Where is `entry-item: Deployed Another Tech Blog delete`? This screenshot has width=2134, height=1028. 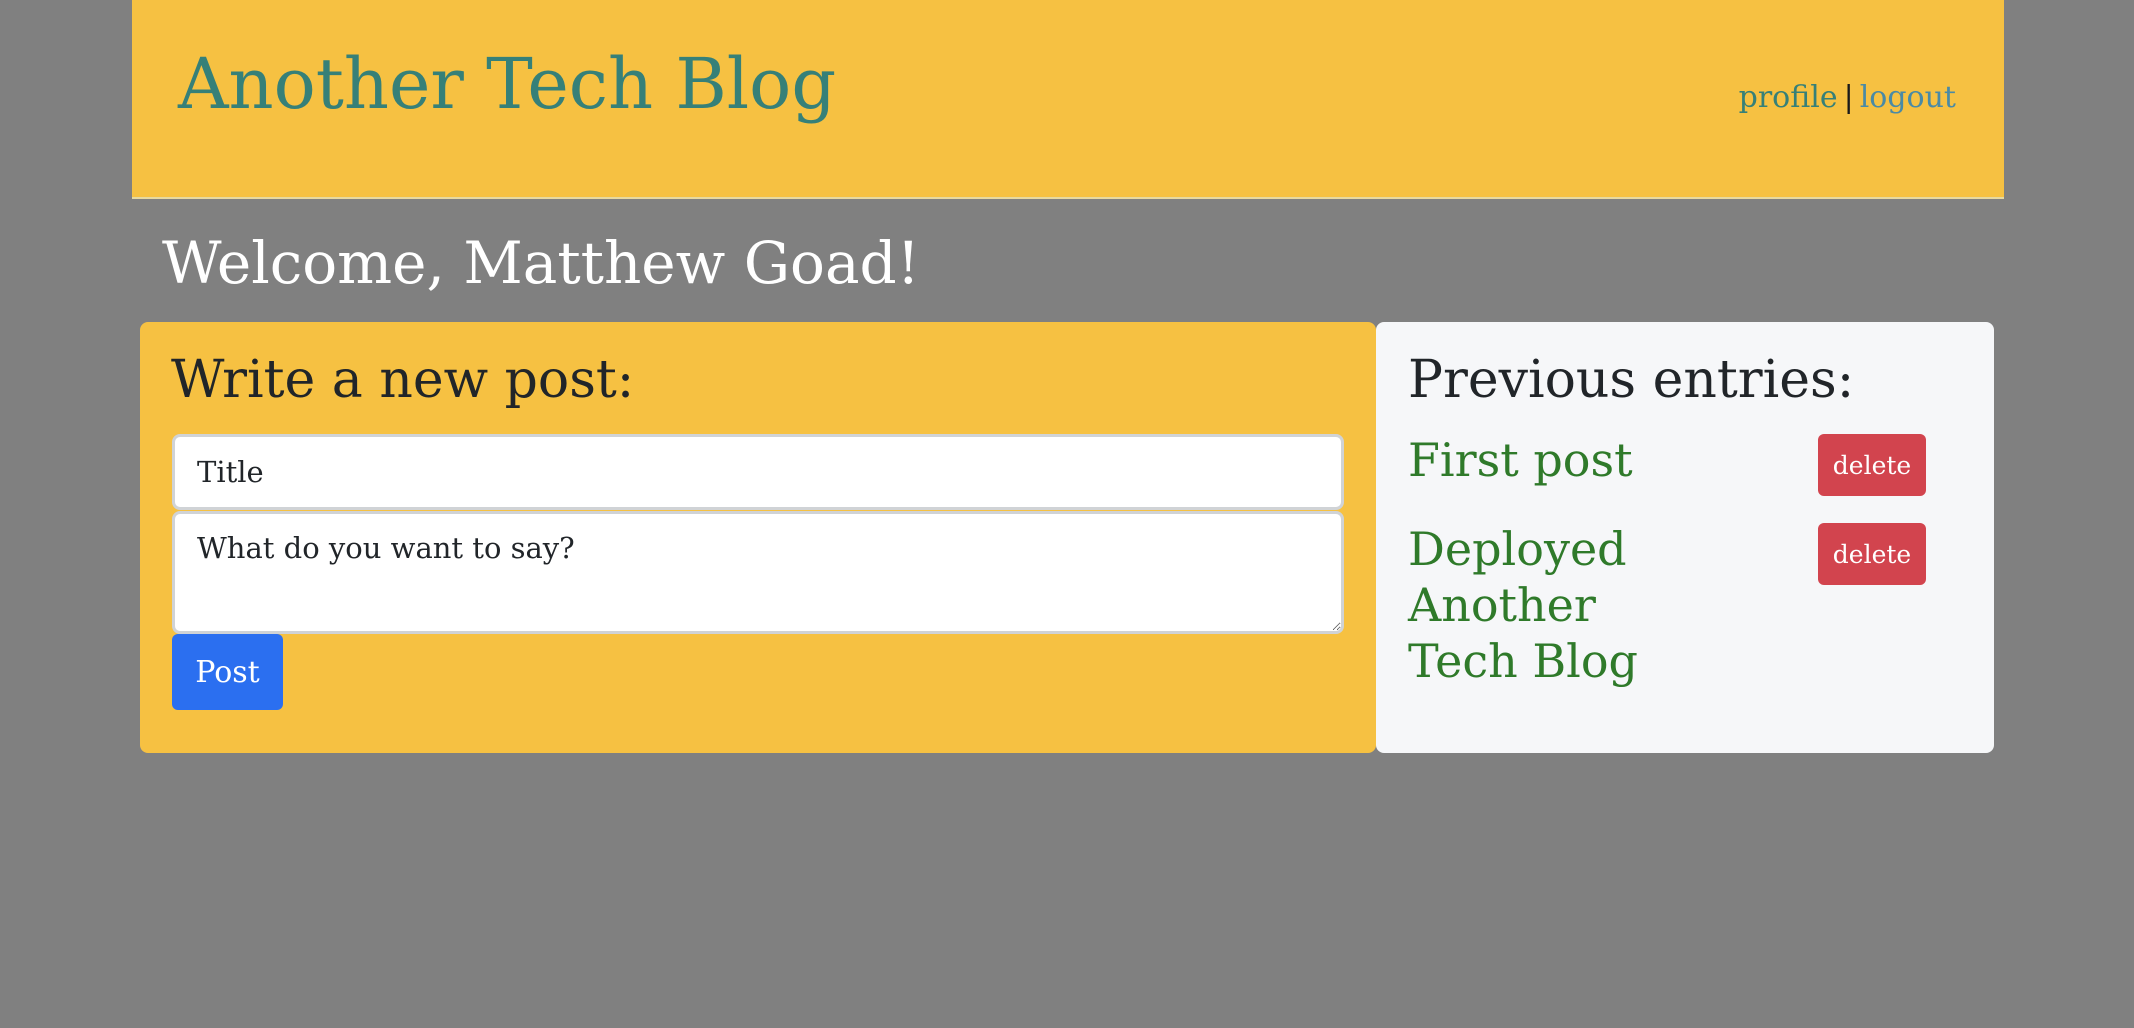 entry-item: Deployed Another Tech Blog delete is located at coordinates (1686, 605).